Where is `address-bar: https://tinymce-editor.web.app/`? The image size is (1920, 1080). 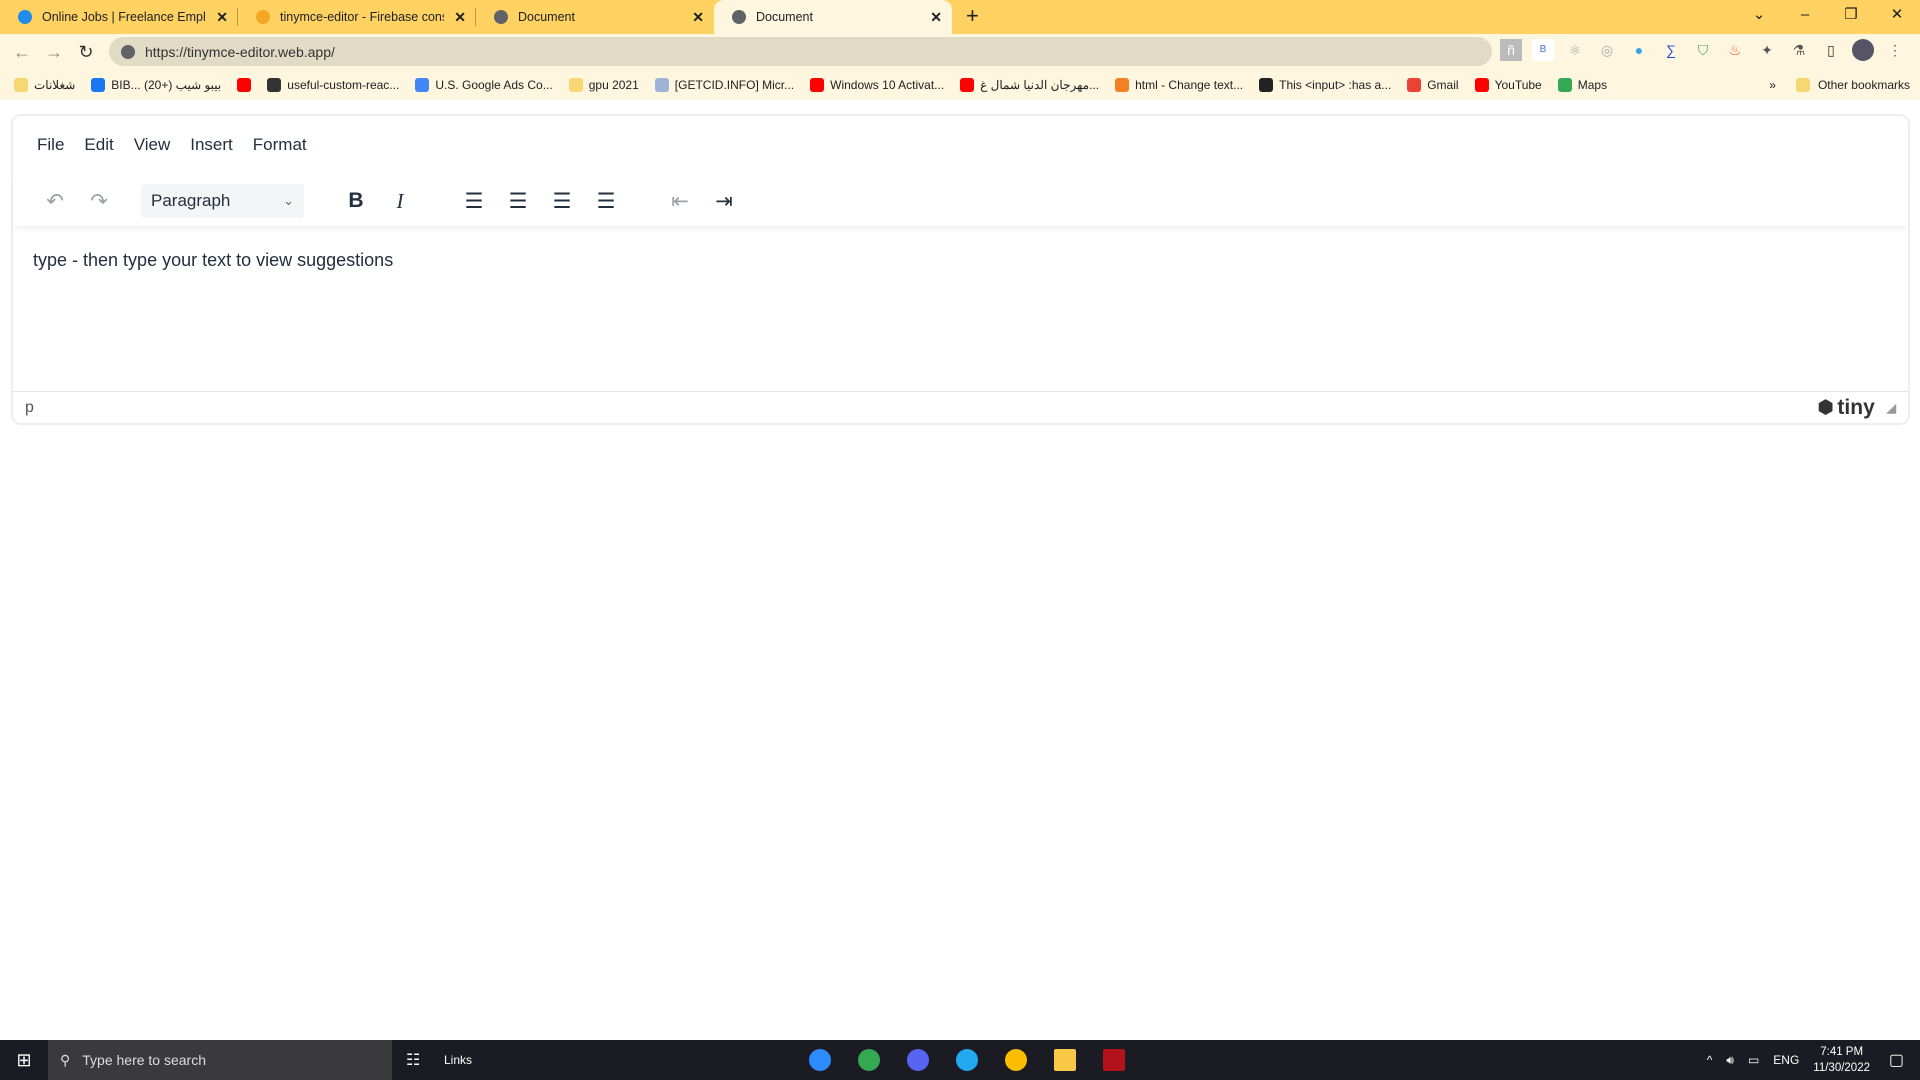 address-bar: https://tinymce-editor.web.app/ is located at coordinates (800, 51).